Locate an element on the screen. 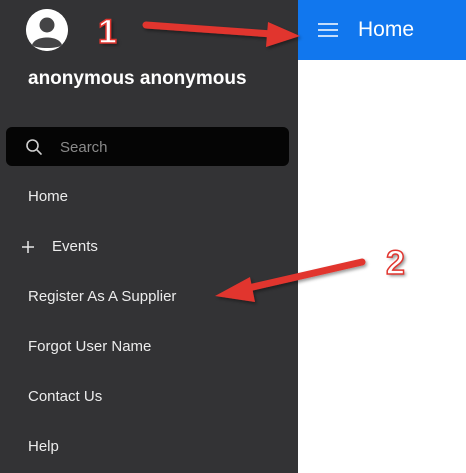 This screenshot has height=473, width=466. user-name: anonymous anonymous is located at coordinates (137, 78).